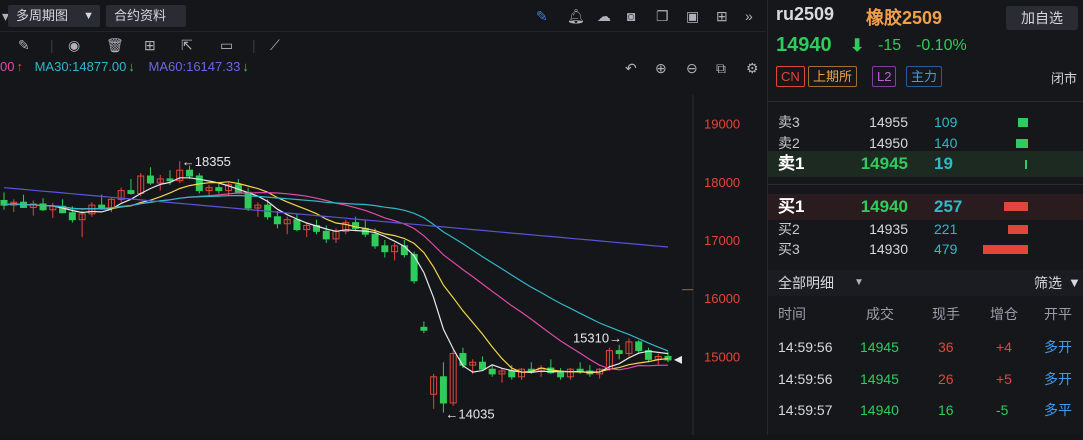  What do you see at coordinates (1048, 283) in the screenshot?
I see `filter-button: 筛选` at bounding box center [1048, 283].